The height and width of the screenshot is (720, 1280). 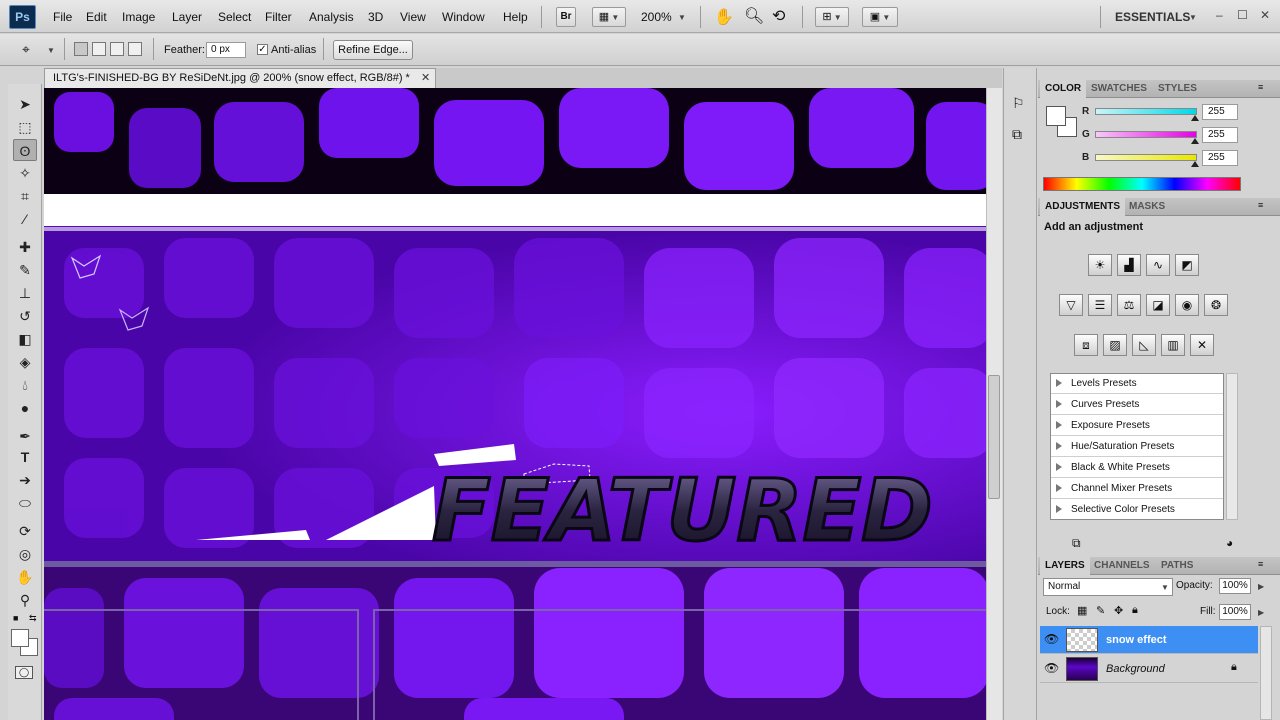 I want to click on lock-all-icon: 🔒︎, so click(x=1135, y=610).